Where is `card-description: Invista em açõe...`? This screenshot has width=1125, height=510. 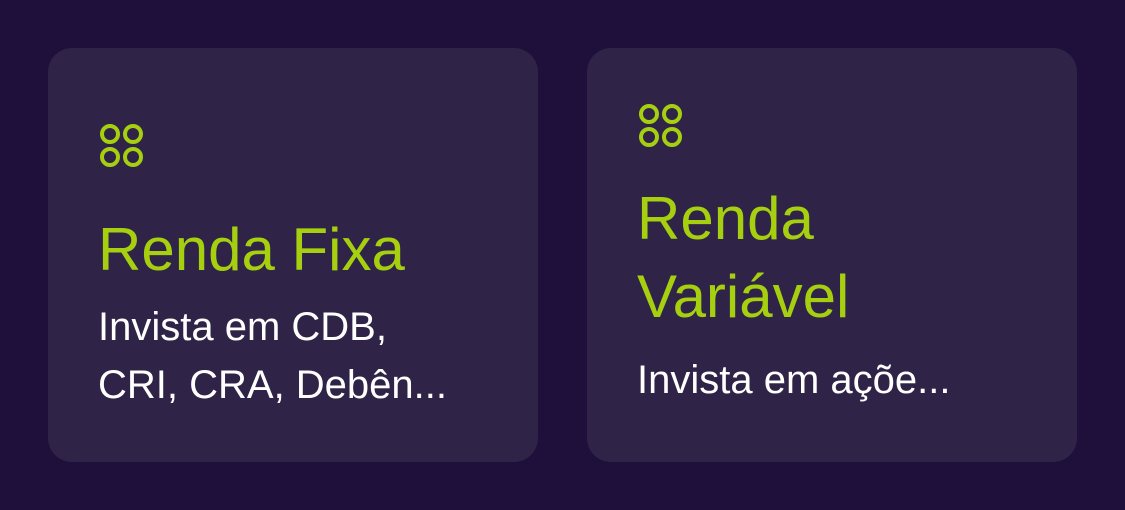
card-description: Invista em açõe... is located at coordinates (794, 380).